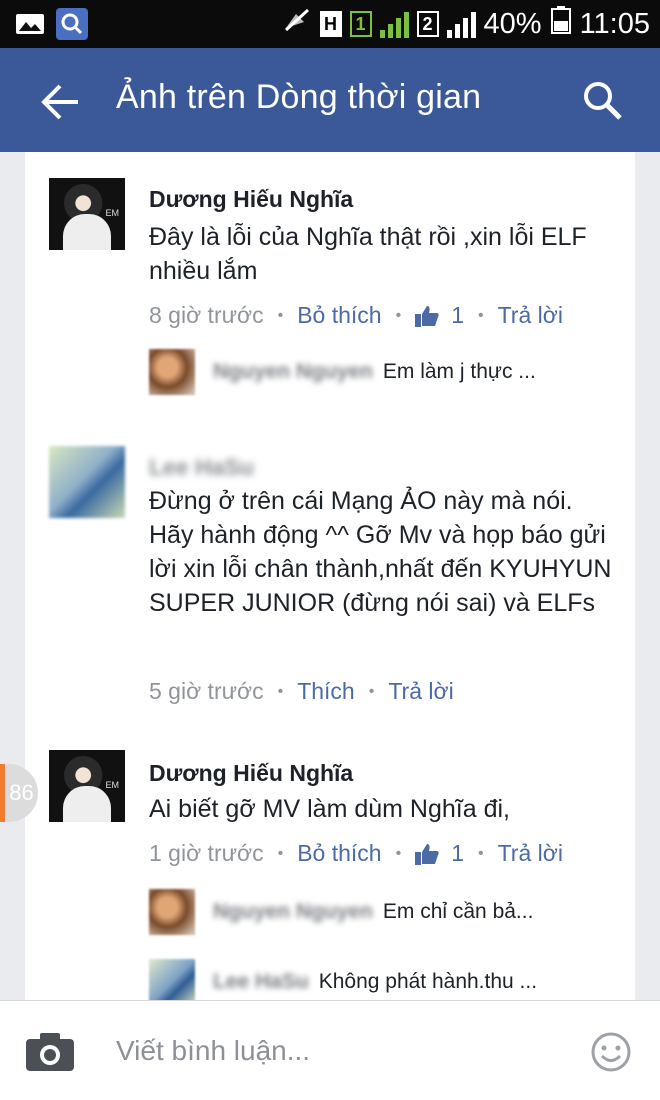 Image resolution: width=660 pixels, height=1100 pixels. What do you see at coordinates (60, 102) in the screenshot?
I see `arrow-left-icon` at bounding box center [60, 102].